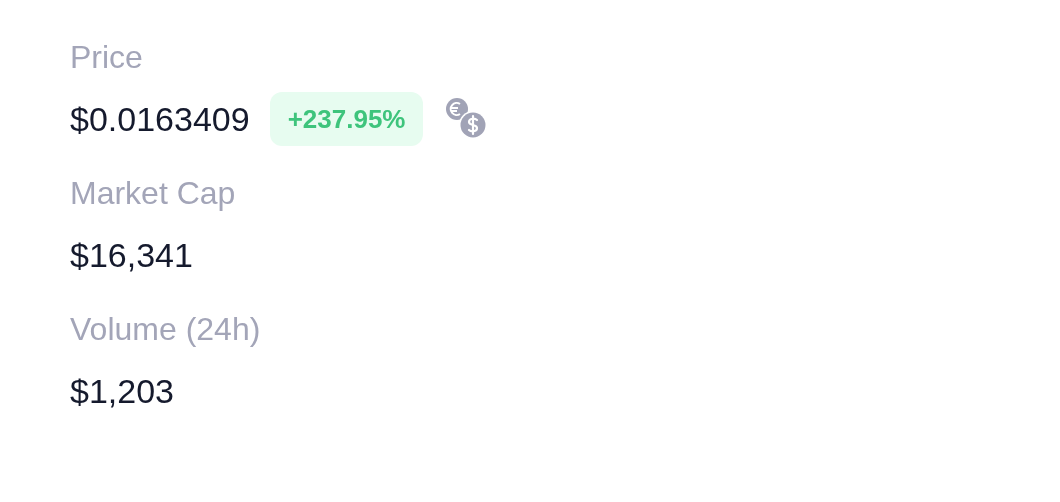  Describe the element at coordinates (166, 329) in the screenshot. I see `stat-label: Volume (24h)` at that location.